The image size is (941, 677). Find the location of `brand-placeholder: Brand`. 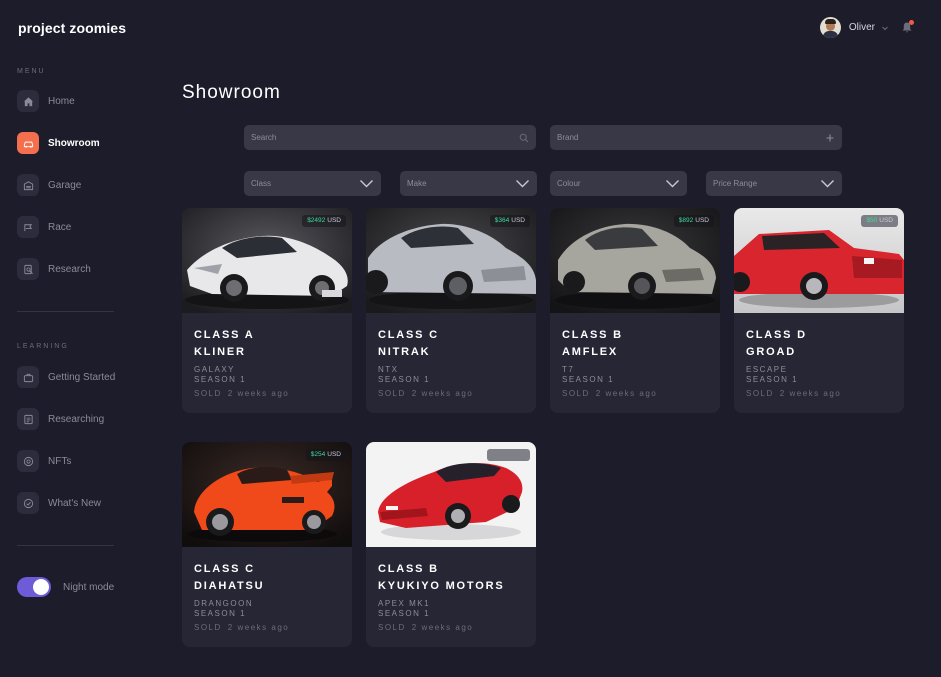

brand-placeholder: Brand is located at coordinates (568, 137).